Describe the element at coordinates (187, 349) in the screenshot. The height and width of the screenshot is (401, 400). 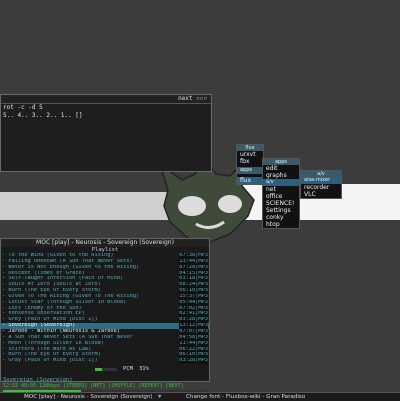
I see `track-duration-value: 06:22` at that location.